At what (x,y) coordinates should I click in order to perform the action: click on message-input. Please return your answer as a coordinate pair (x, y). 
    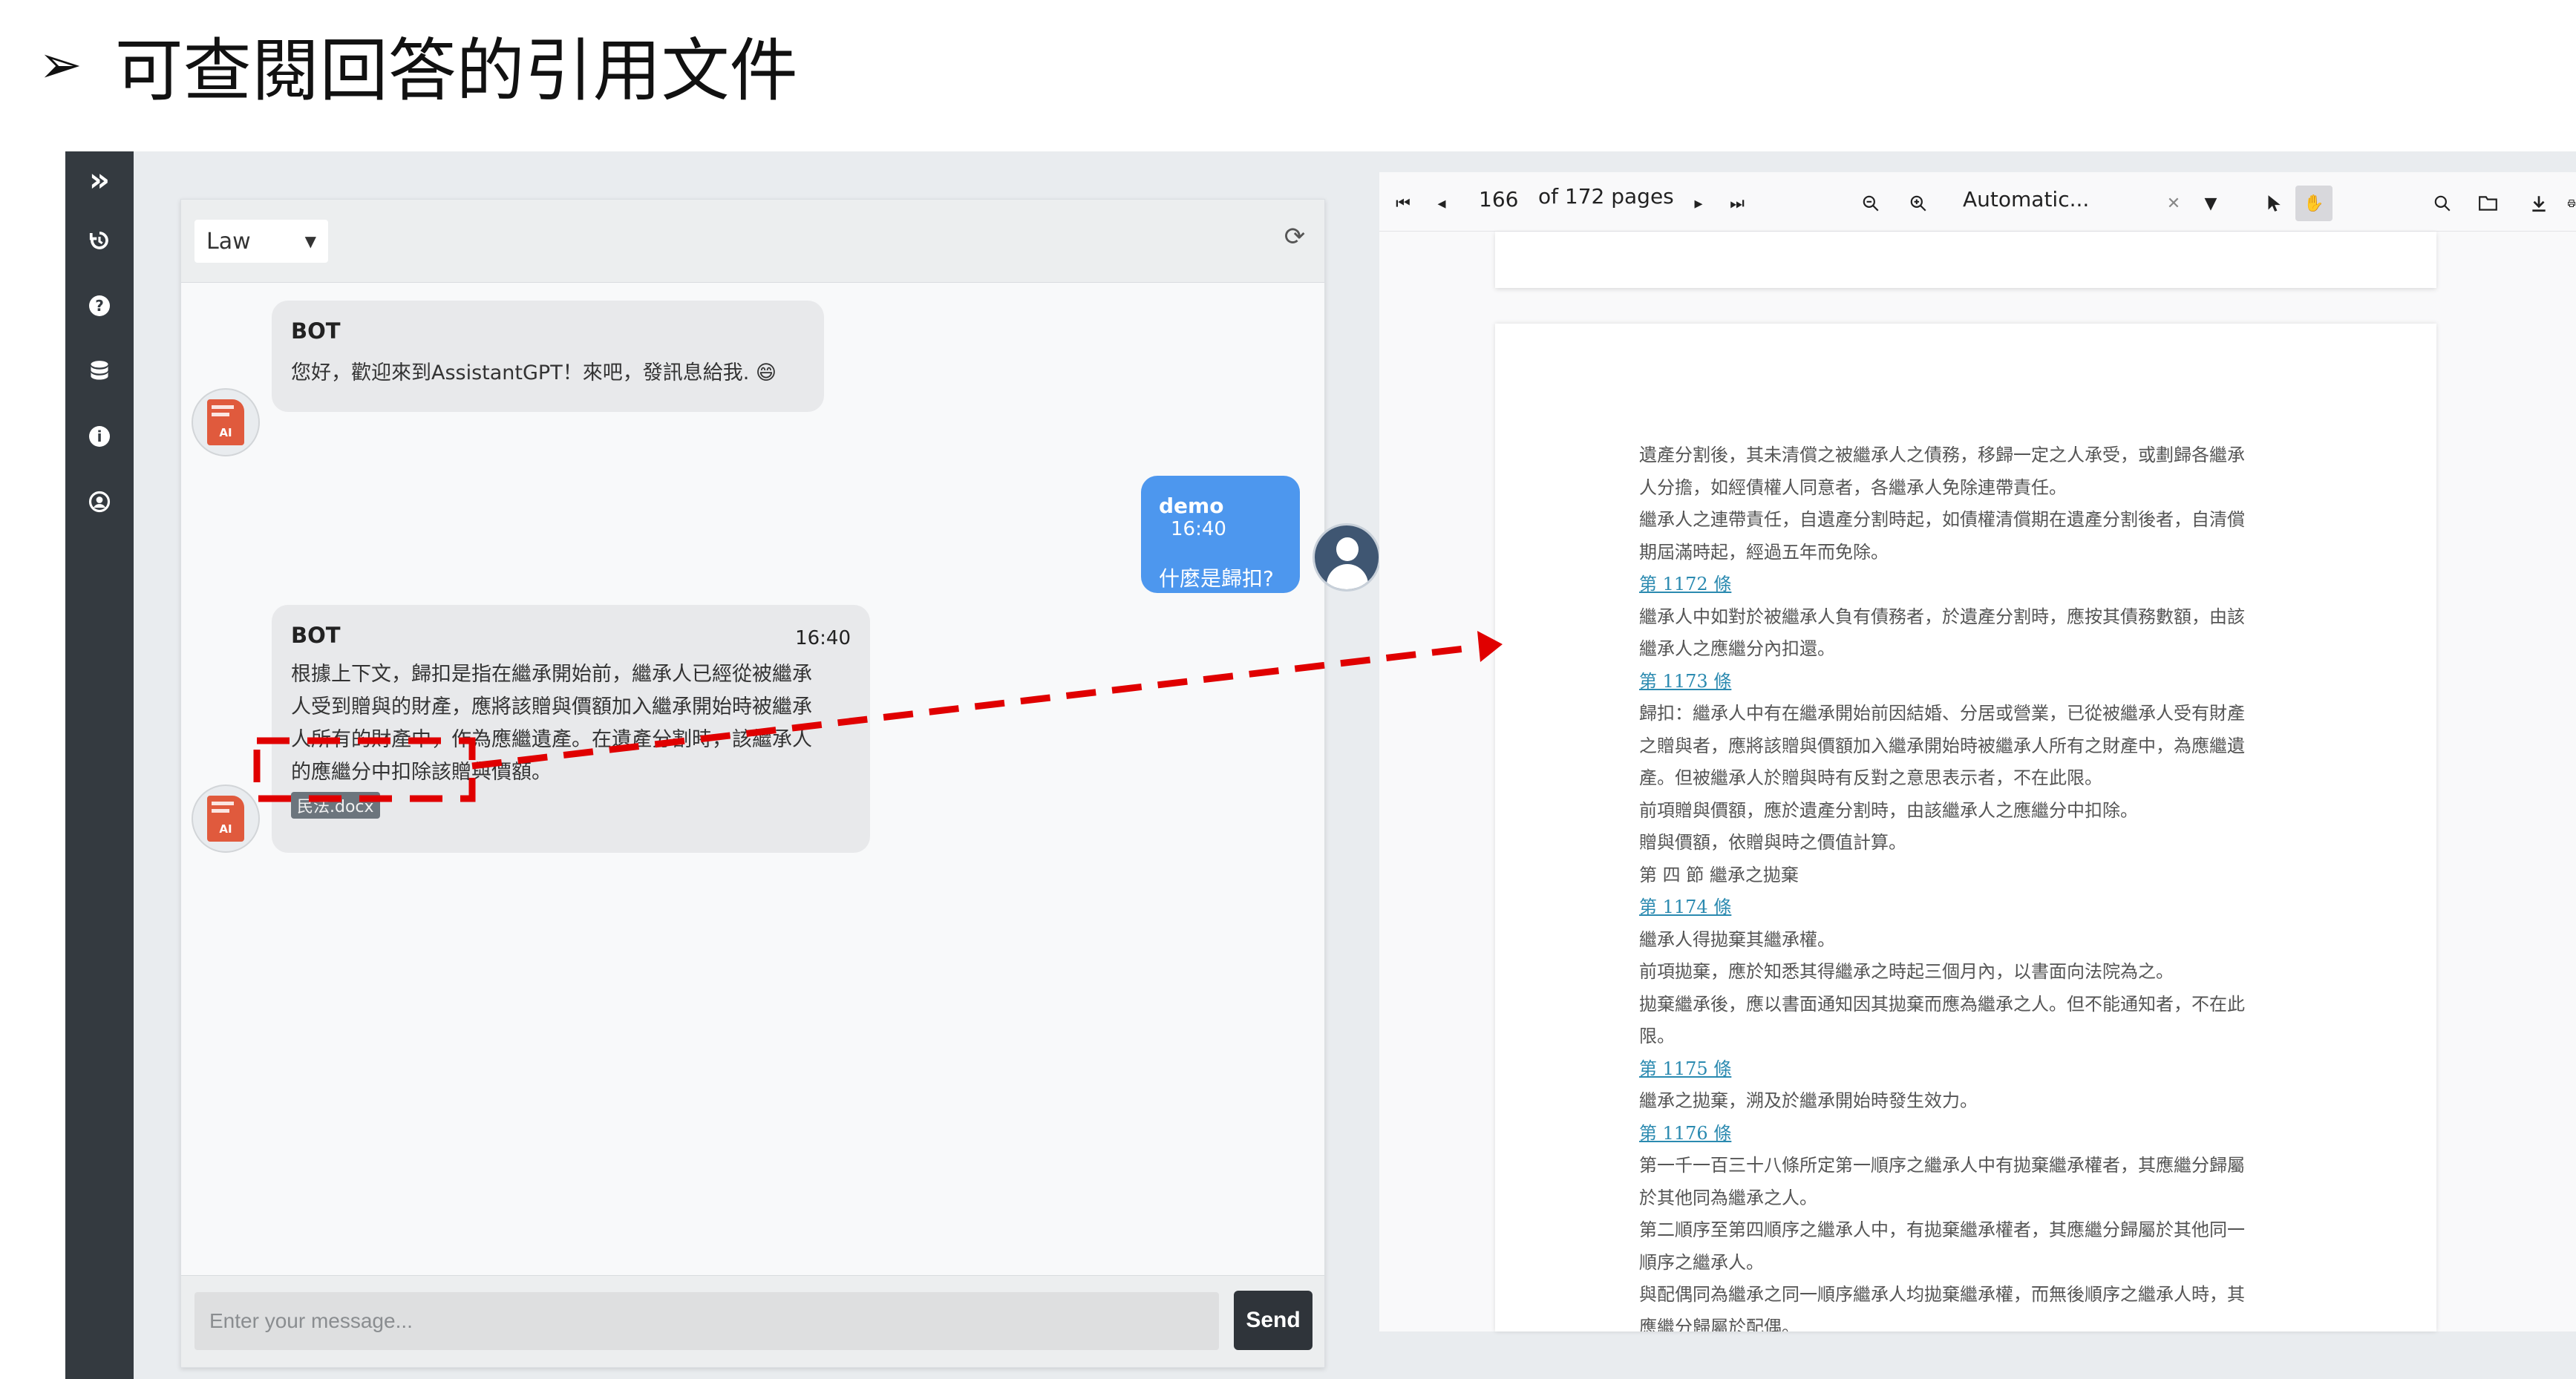
    Looking at the image, I should click on (706, 1321).